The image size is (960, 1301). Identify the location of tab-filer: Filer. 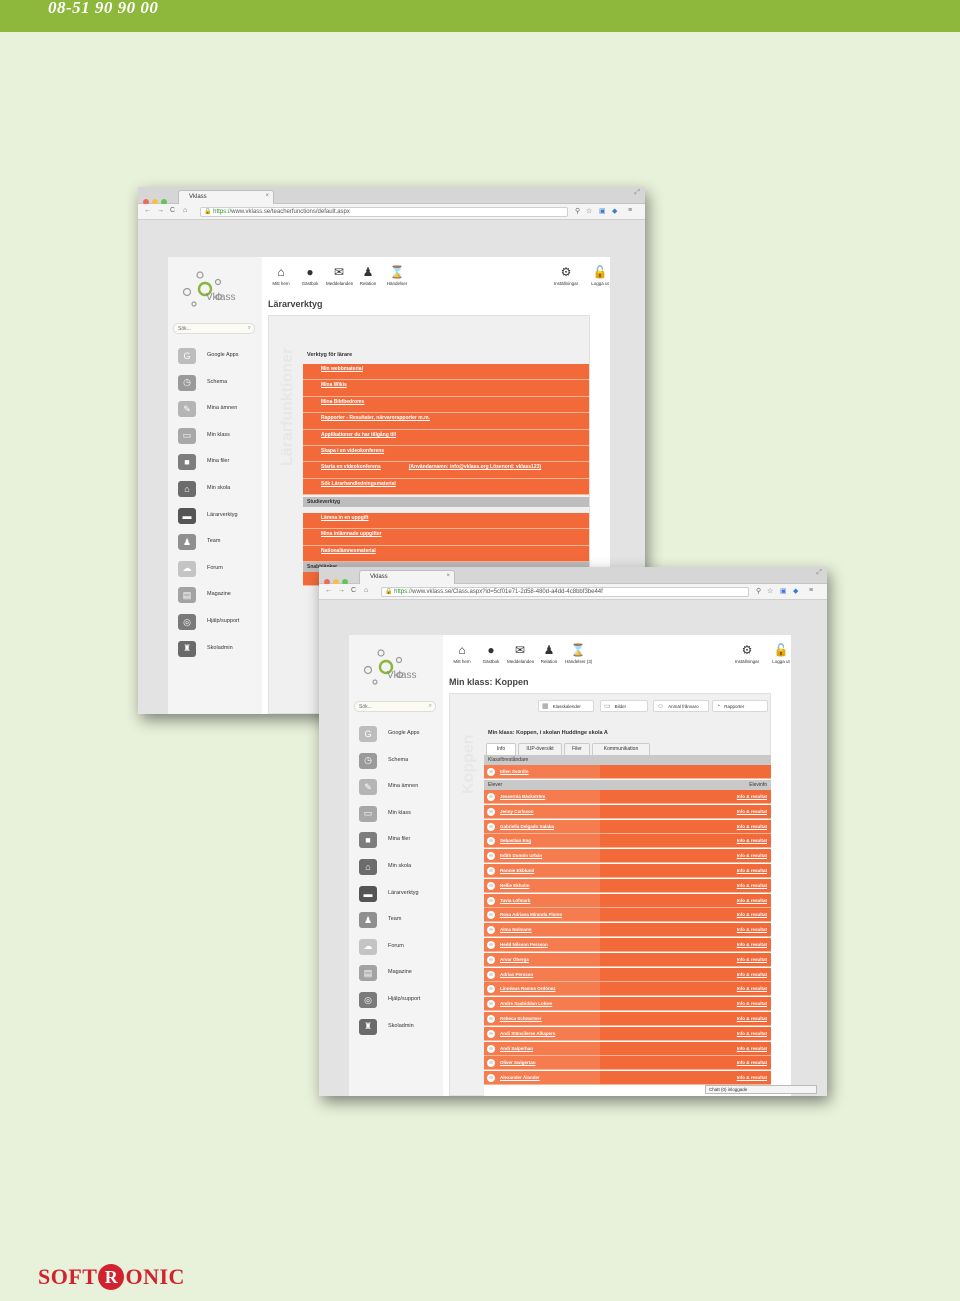
(577, 749).